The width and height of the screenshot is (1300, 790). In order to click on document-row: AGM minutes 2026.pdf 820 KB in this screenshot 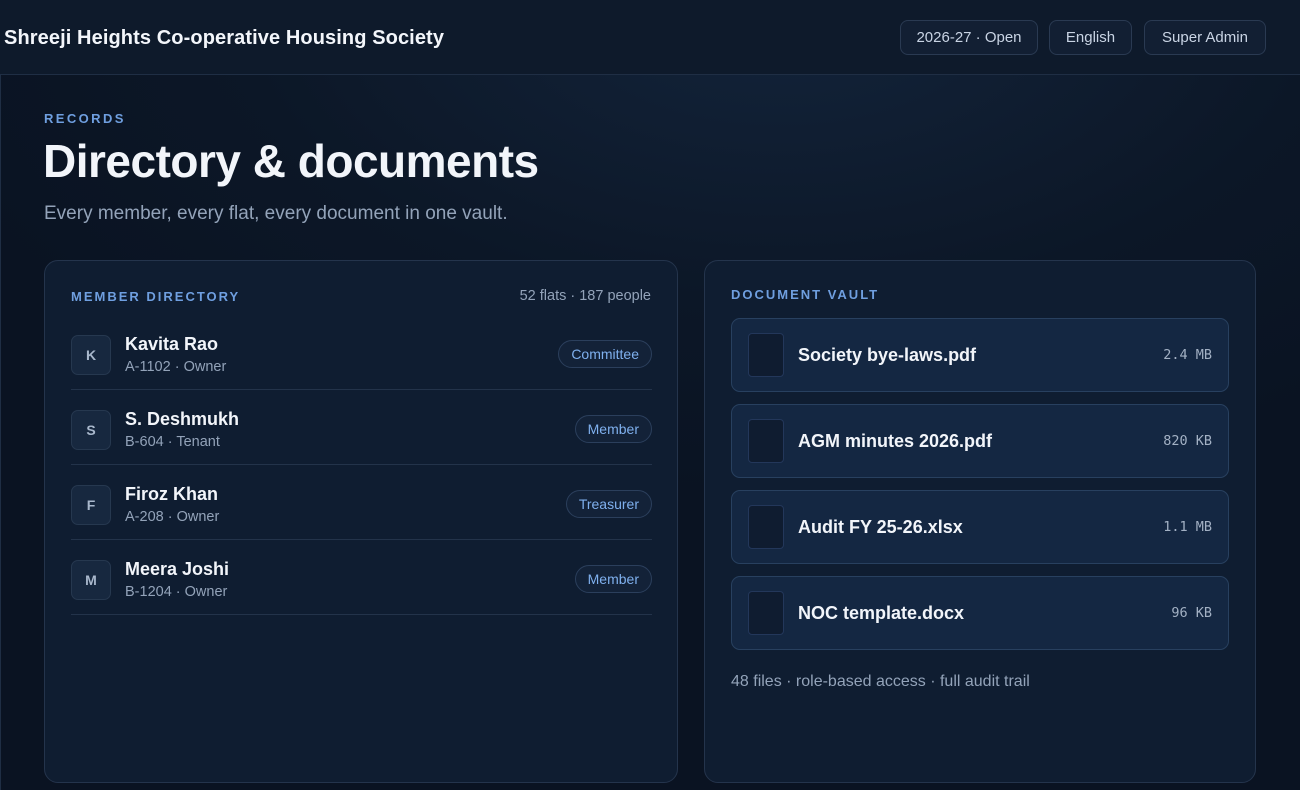, I will do `click(980, 441)`.